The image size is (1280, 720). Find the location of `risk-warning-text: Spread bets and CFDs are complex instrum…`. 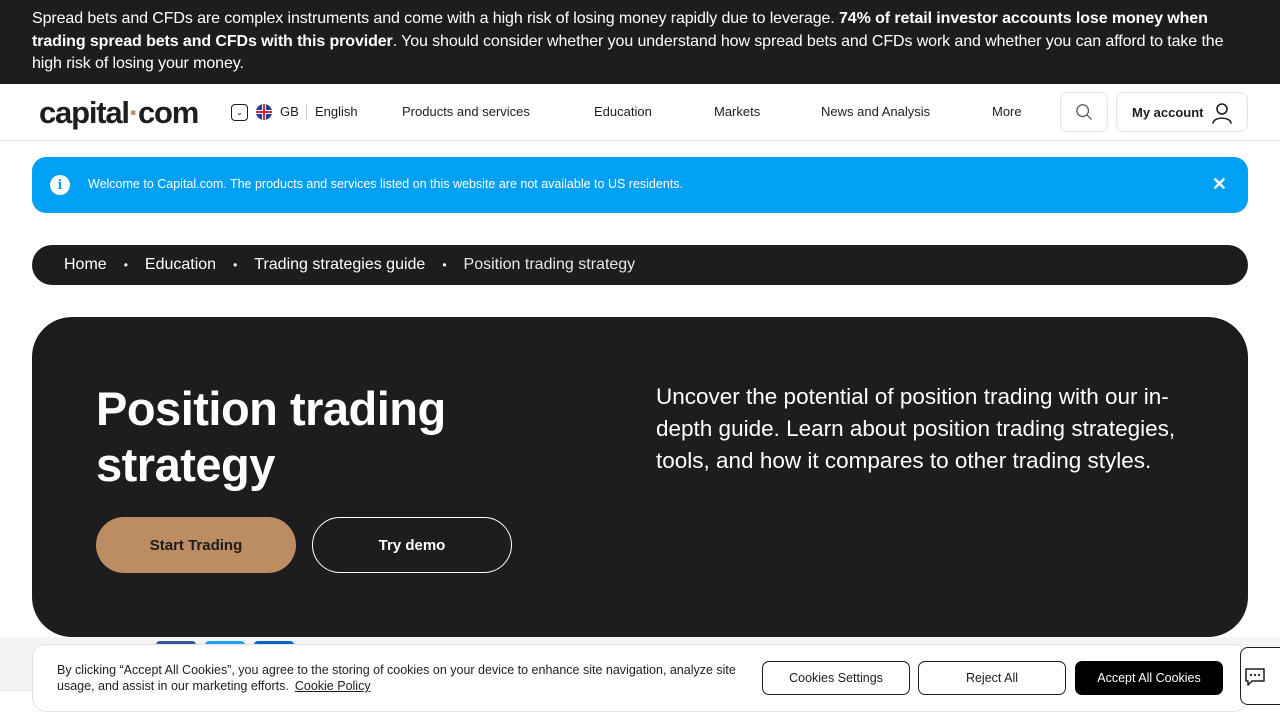

risk-warning-text: Spread bets and CFDs are complex instrum… is located at coordinates (435, 18).